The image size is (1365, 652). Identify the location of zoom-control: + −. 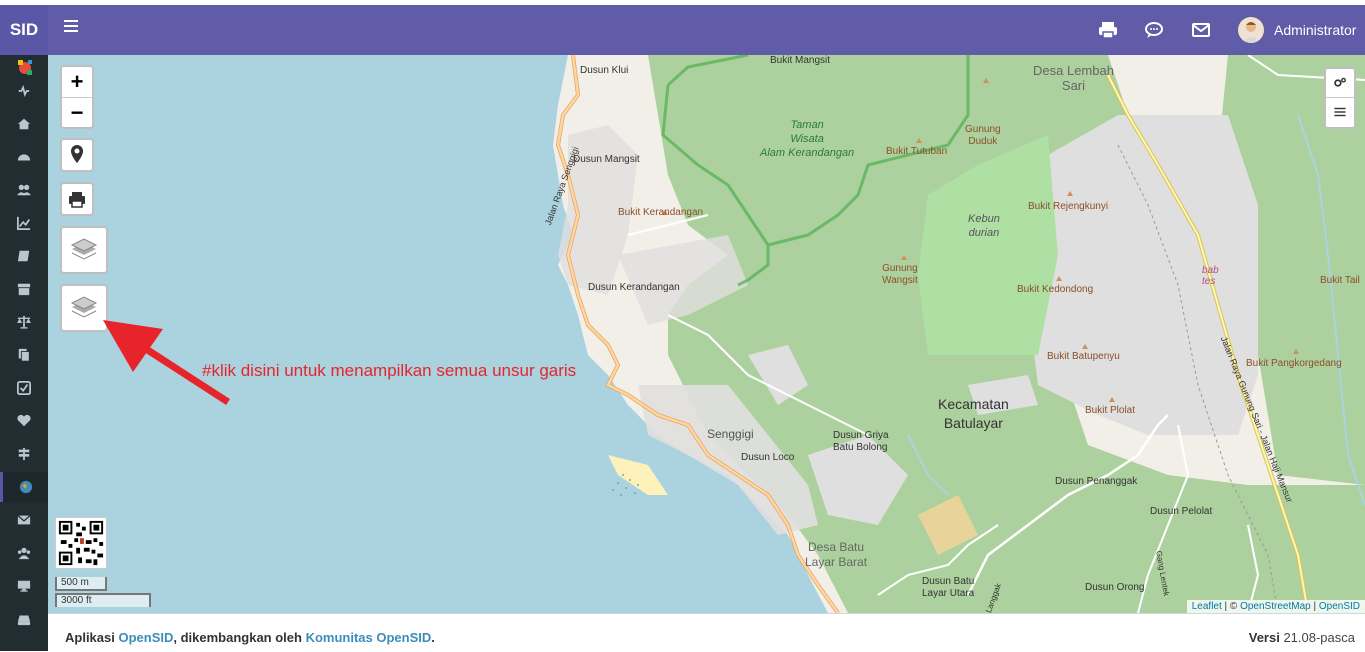
(77, 97).